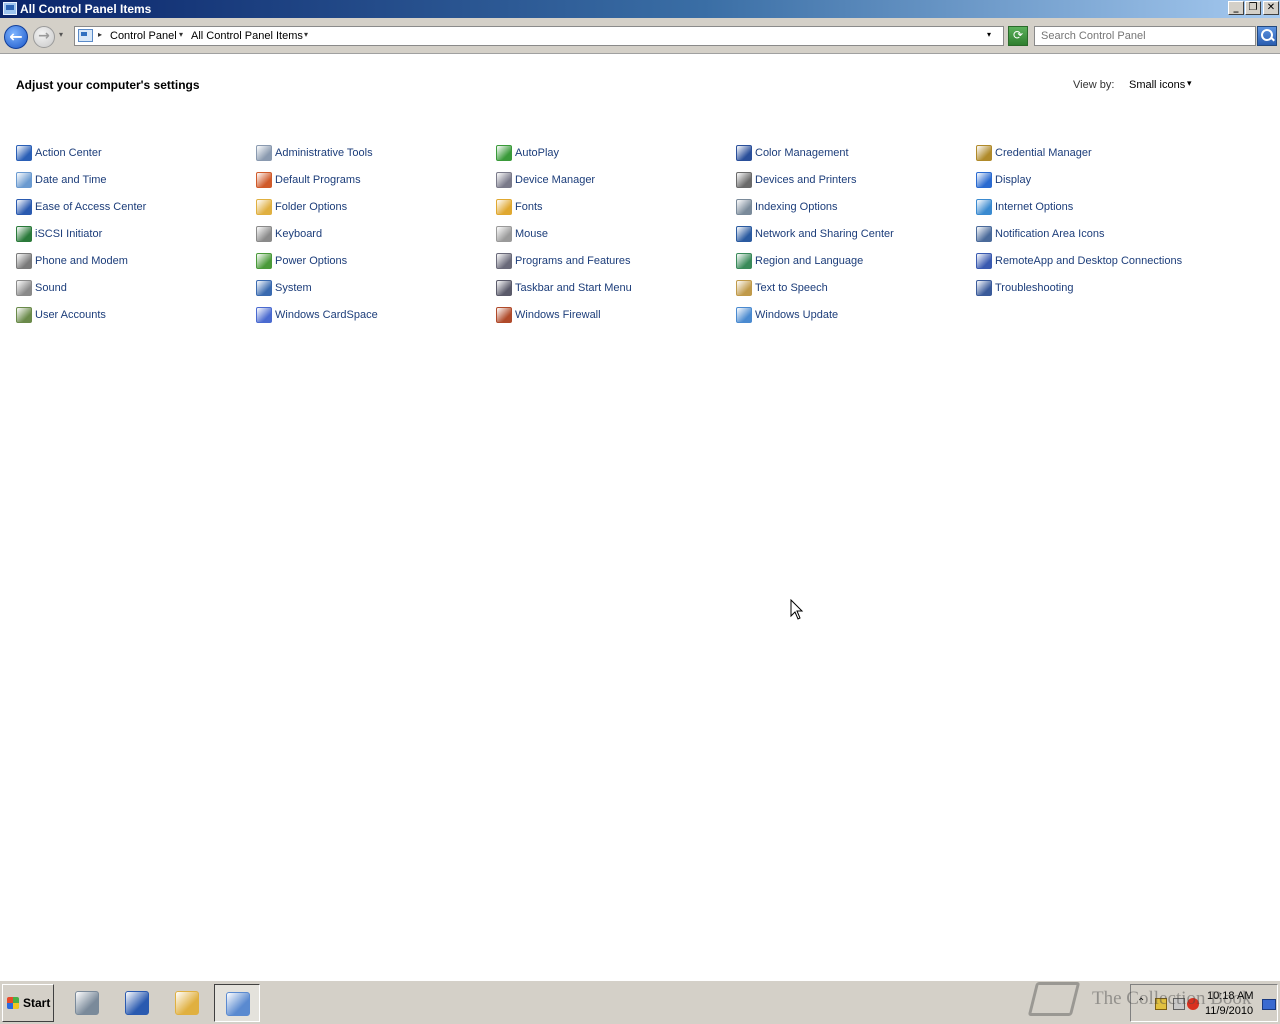 Image resolution: width=1280 pixels, height=1024 pixels. What do you see at coordinates (1271, 8) in the screenshot?
I see `close-button: ✕` at bounding box center [1271, 8].